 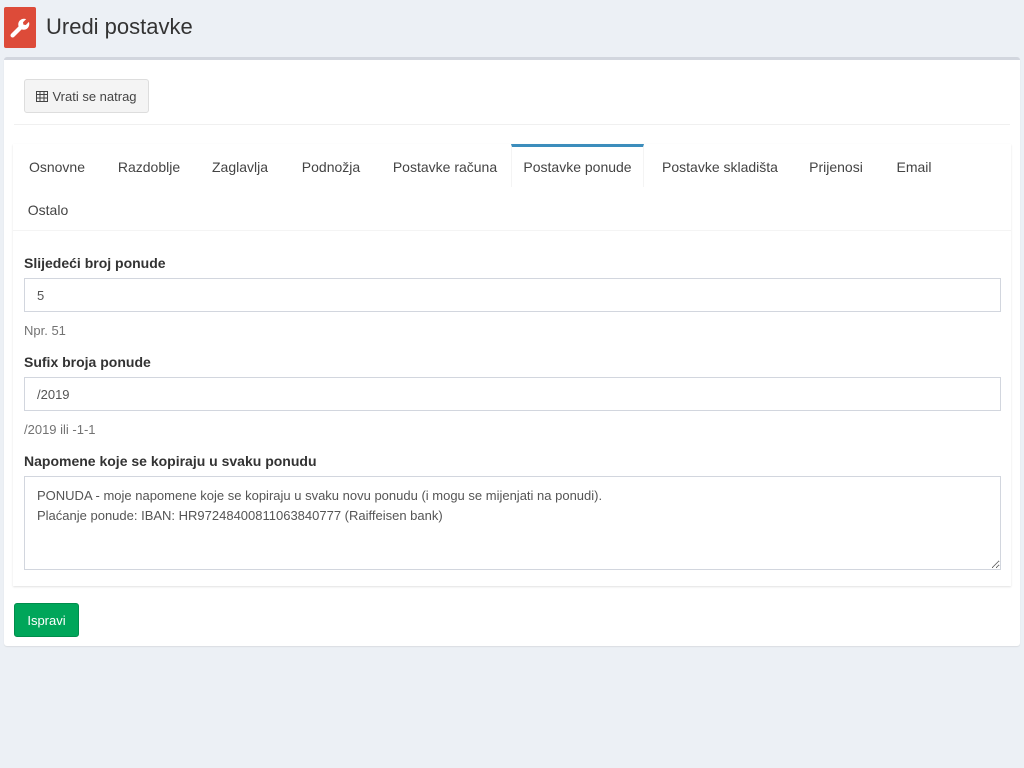 What do you see at coordinates (512, 295) in the screenshot?
I see `next-number-input` at bounding box center [512, 295].